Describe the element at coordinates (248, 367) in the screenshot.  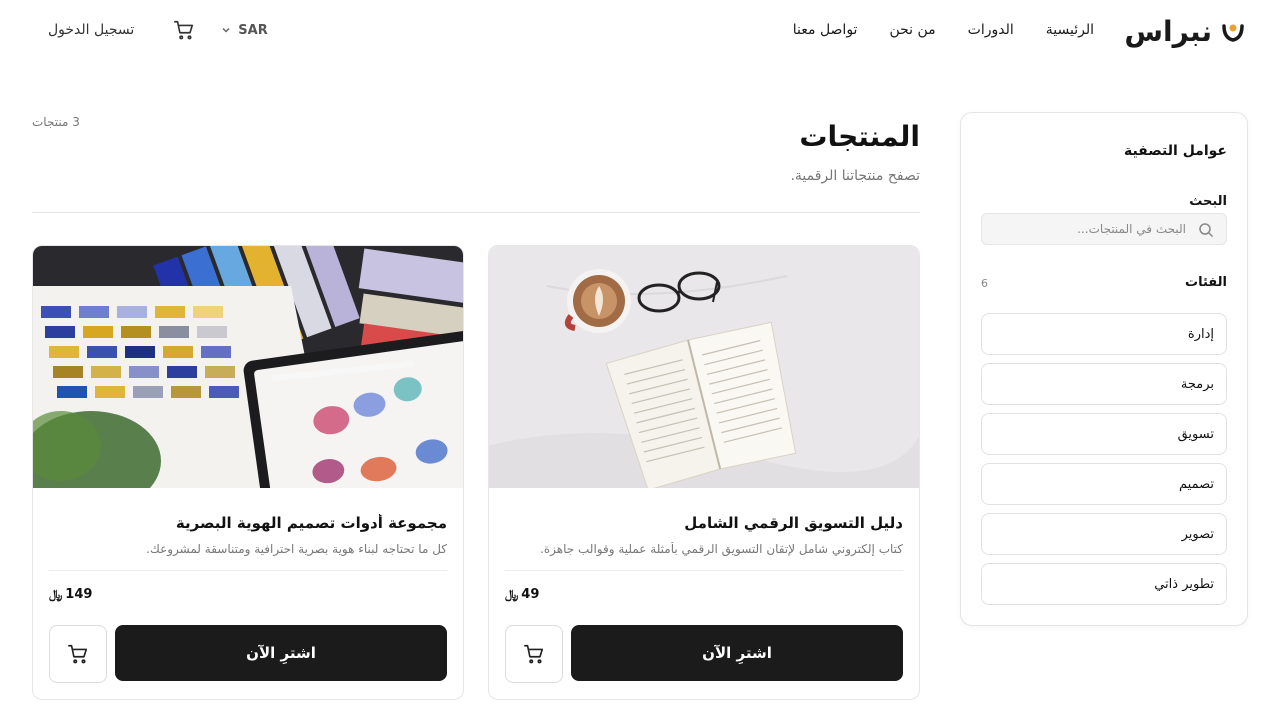
I see `product-image-swatches` at that location.